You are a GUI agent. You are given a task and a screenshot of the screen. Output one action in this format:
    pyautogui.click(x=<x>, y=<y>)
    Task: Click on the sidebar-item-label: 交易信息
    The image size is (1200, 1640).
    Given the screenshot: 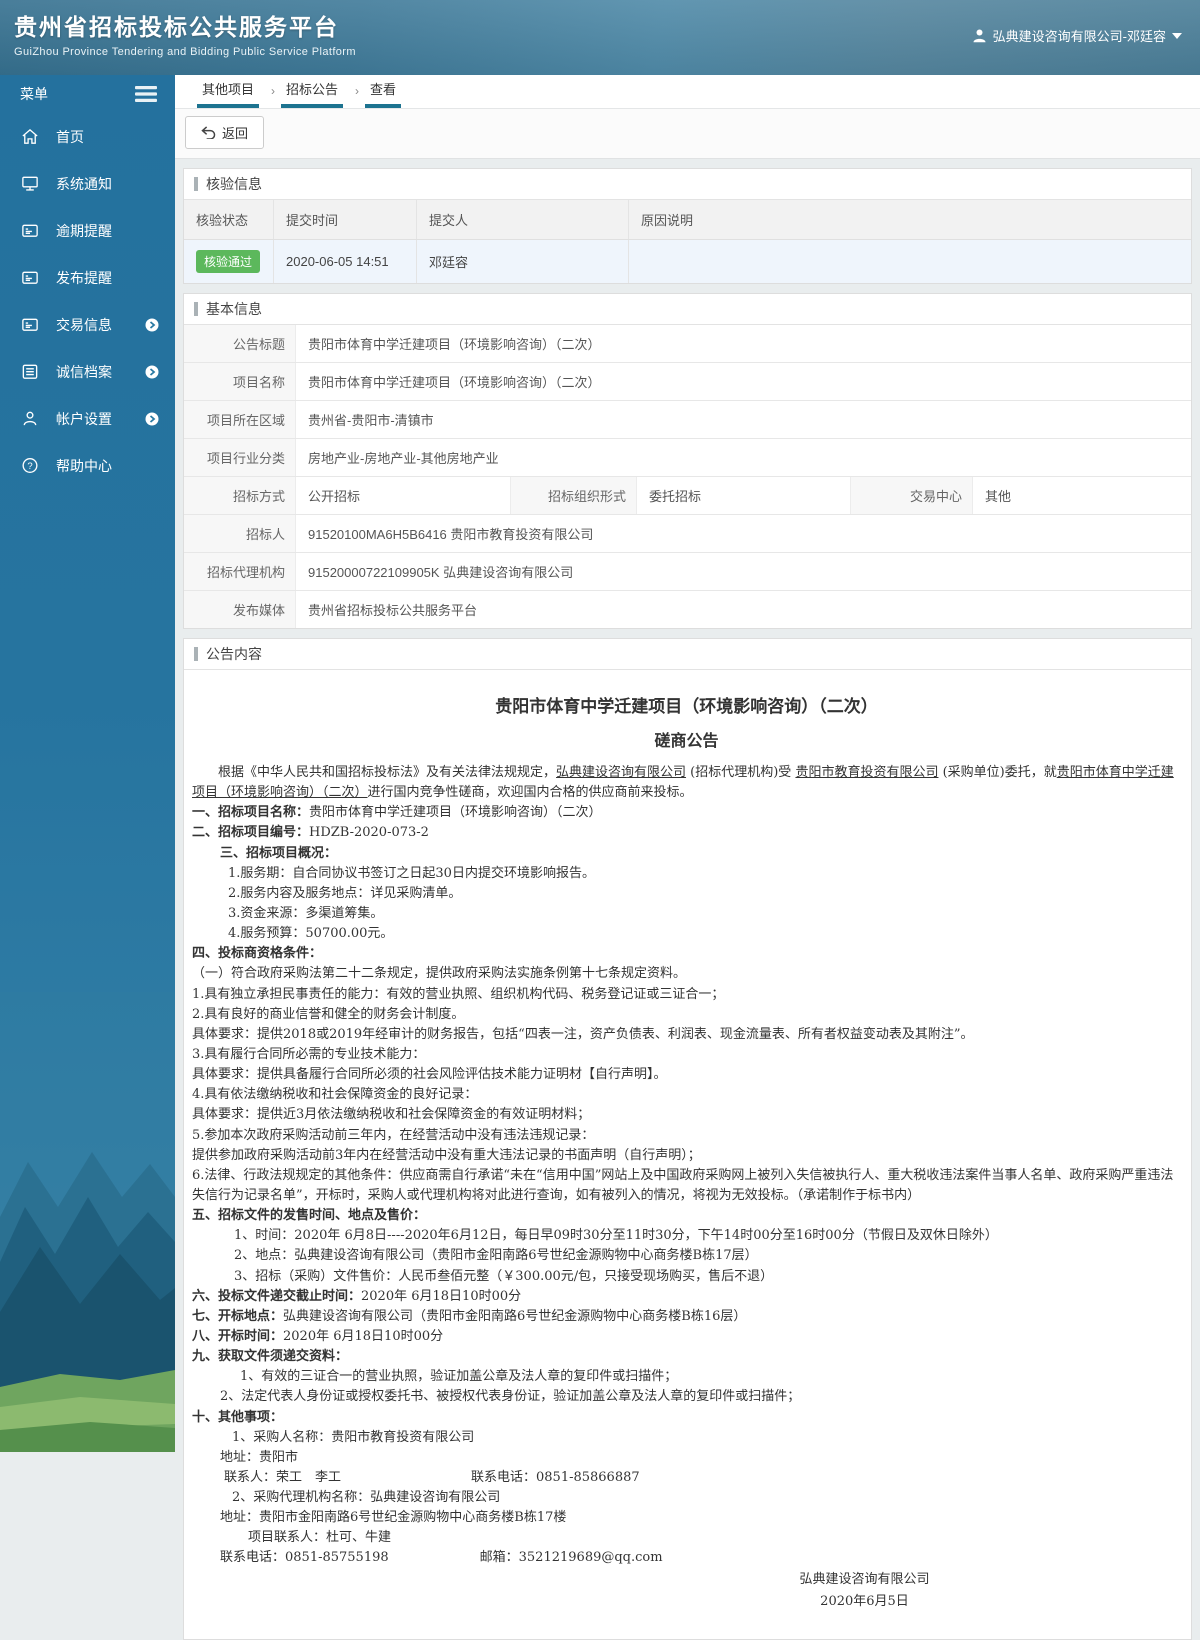 What is the action you would take?
    pyautogui.click(x=84, y=324)
    